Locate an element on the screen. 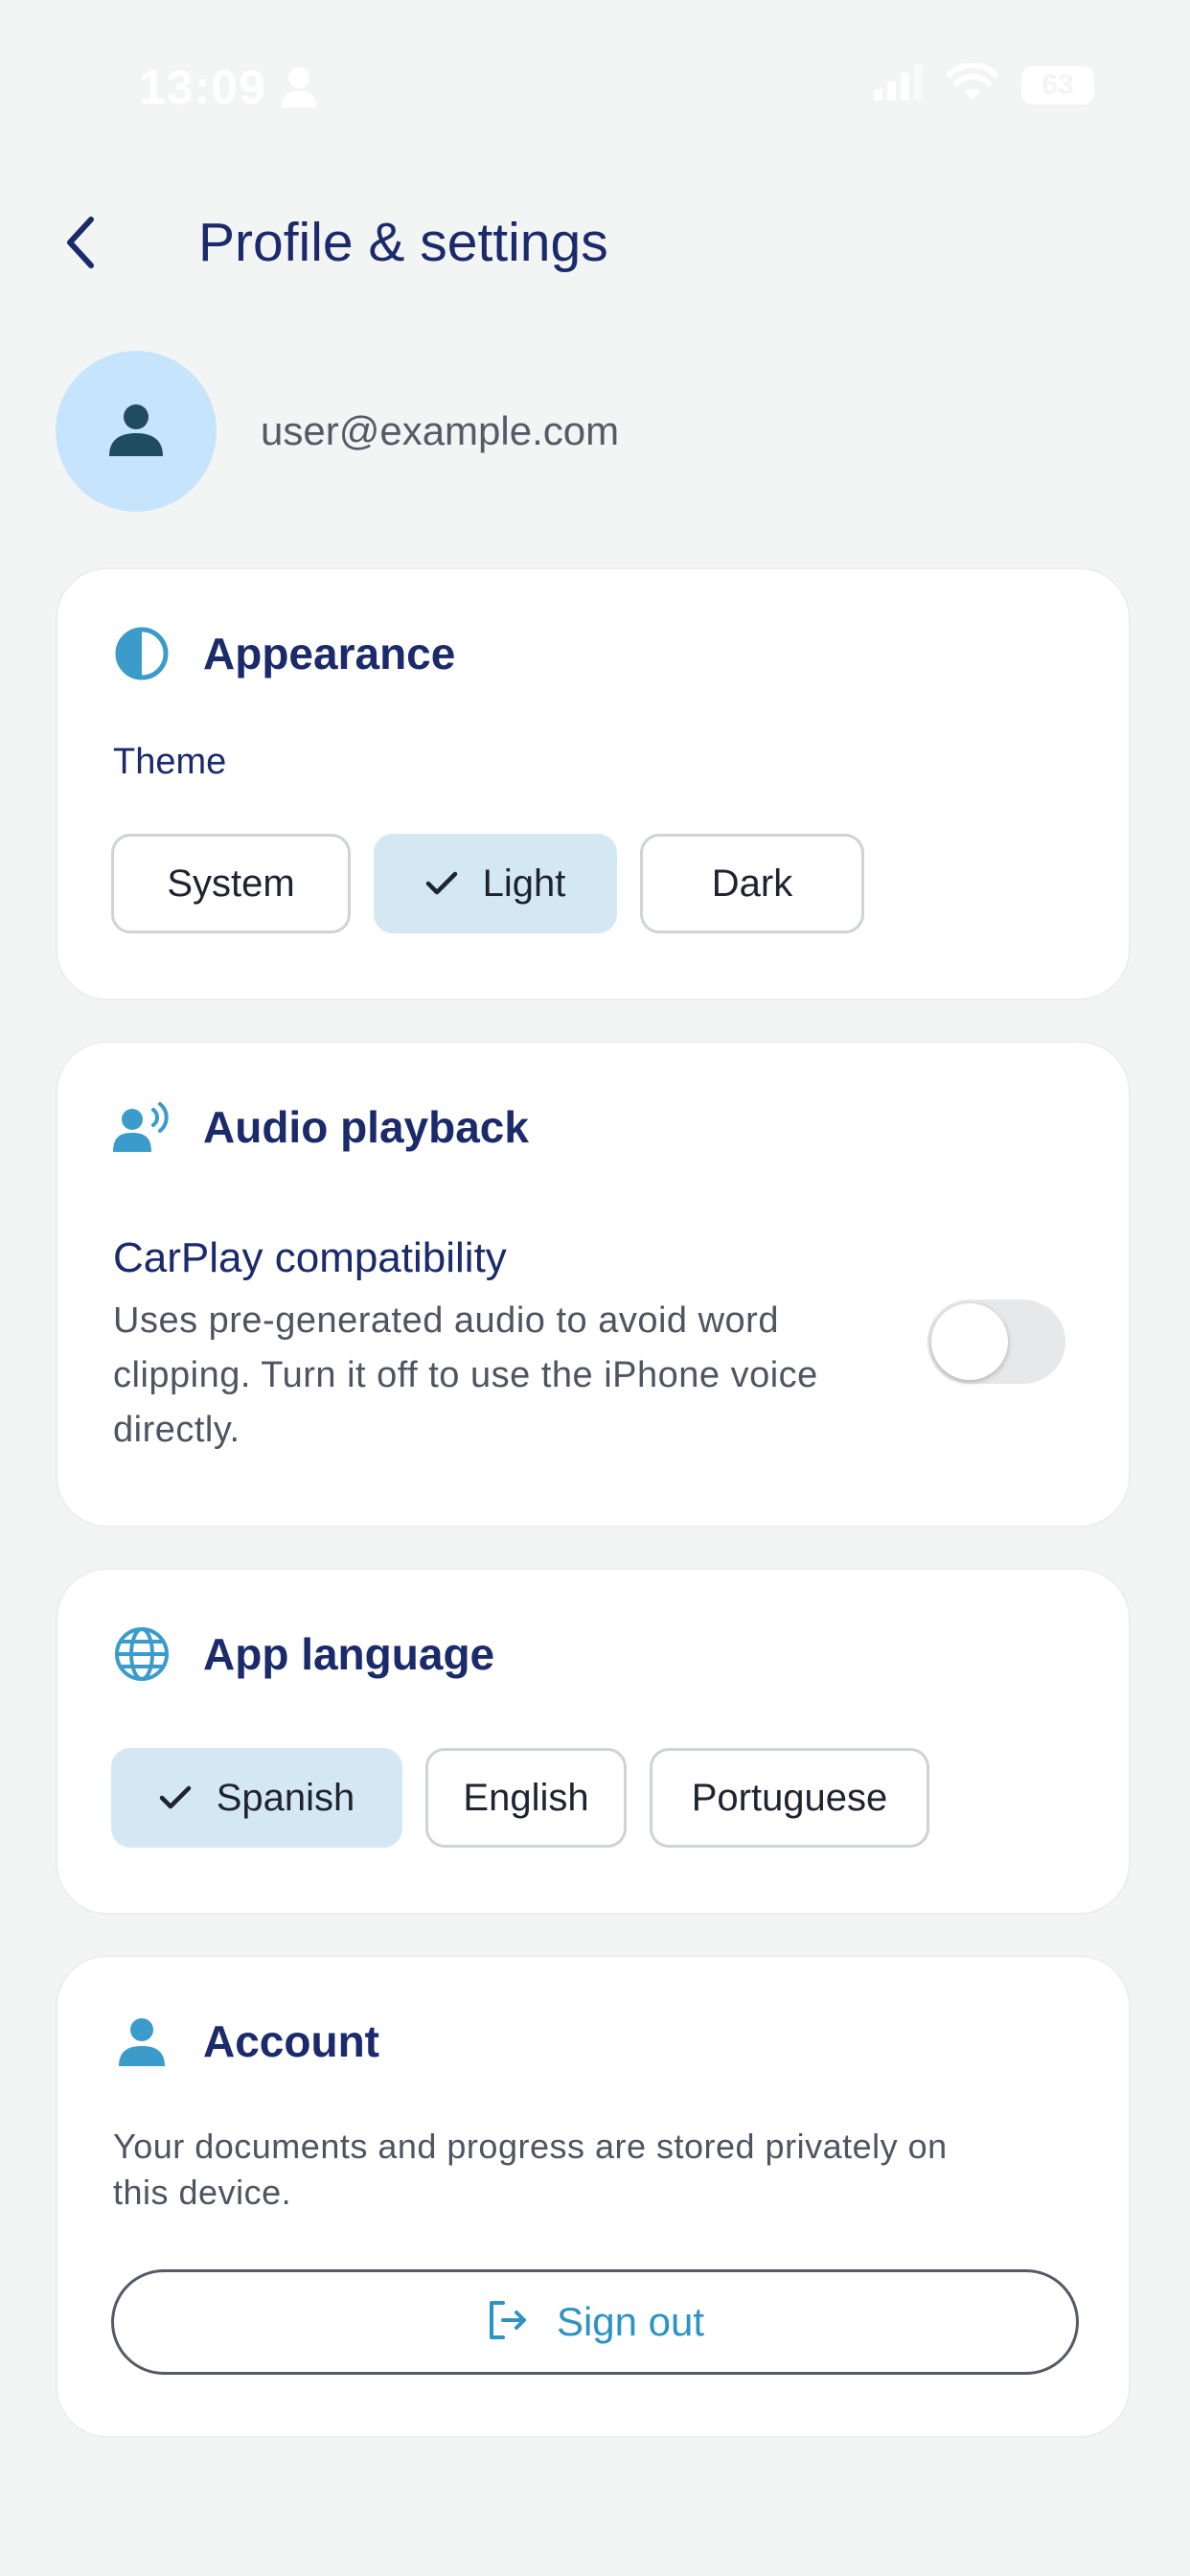 This screenshot has width=1190, height=2576. theme-options: System Light Dark is located at coordinates (488, 883).